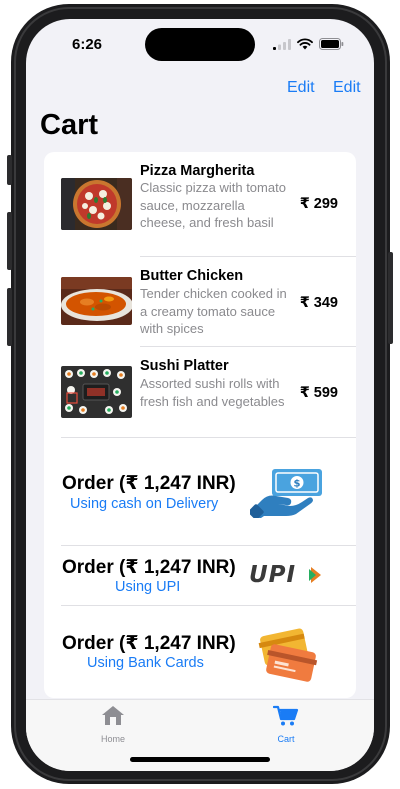 The height and width of the screenshot is (789, 400). I want to click on tab-home: Home, so click(113, 724).